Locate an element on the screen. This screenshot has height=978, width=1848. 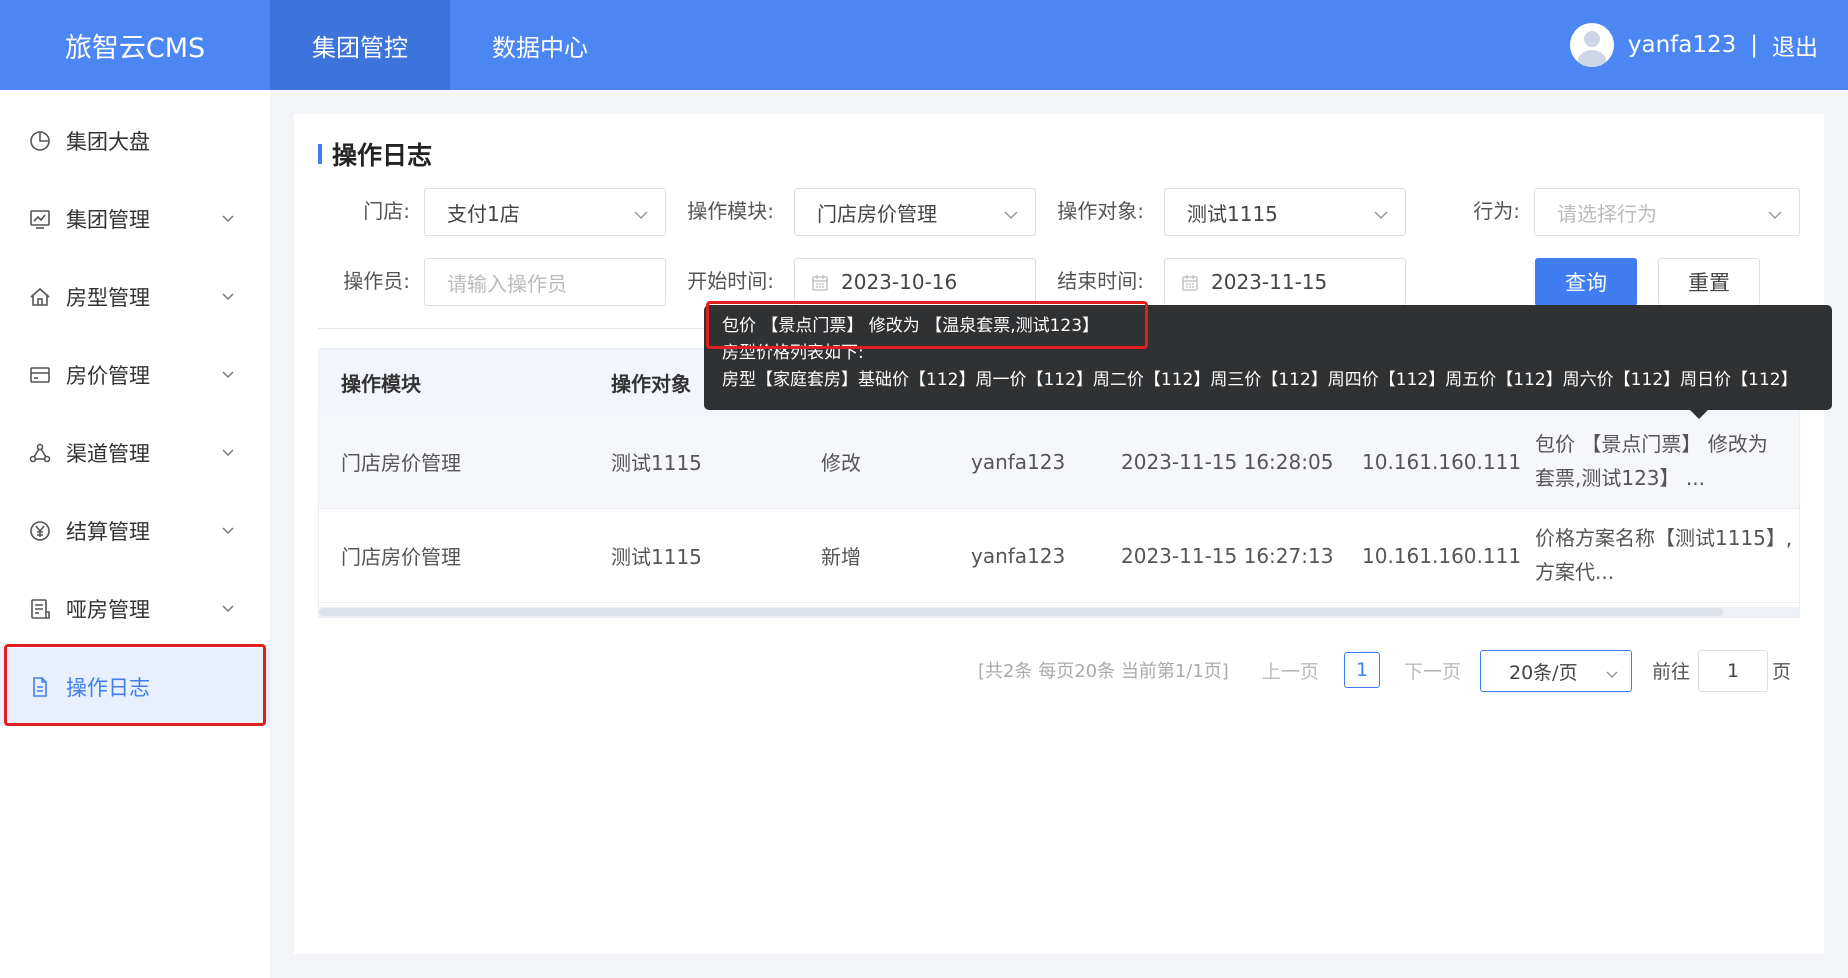
network-icon is located at coordinates (40, 453).